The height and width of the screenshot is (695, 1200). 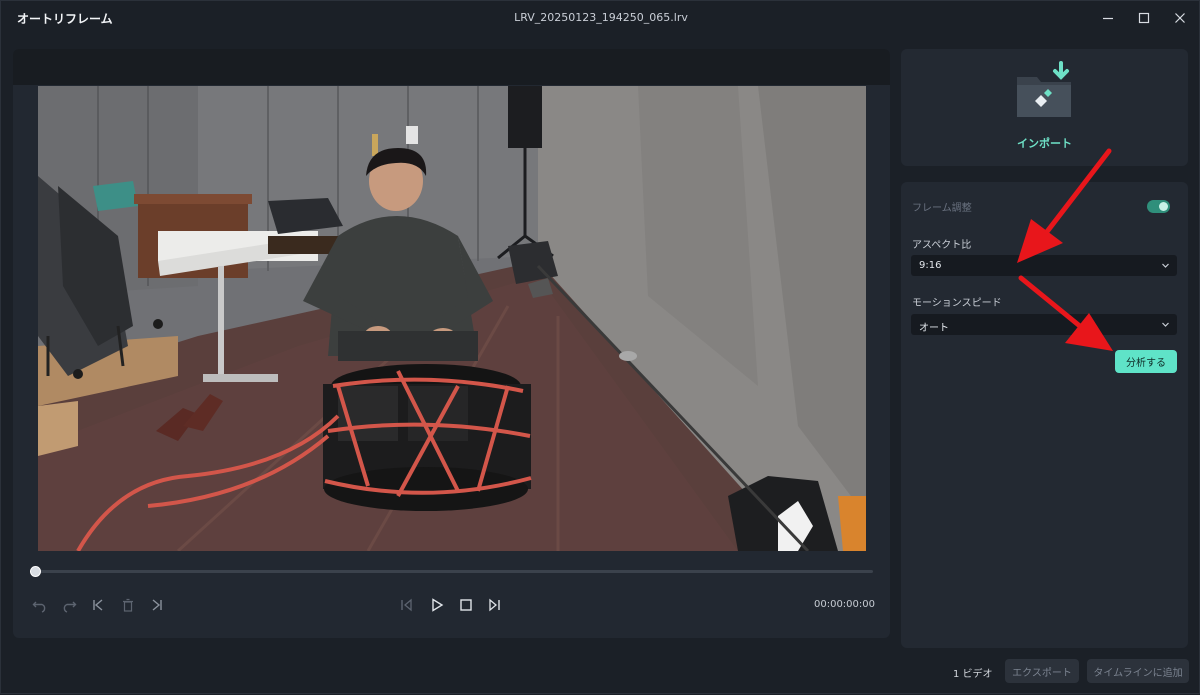 I want to click on redo-icon, so click(x=70, y=607).